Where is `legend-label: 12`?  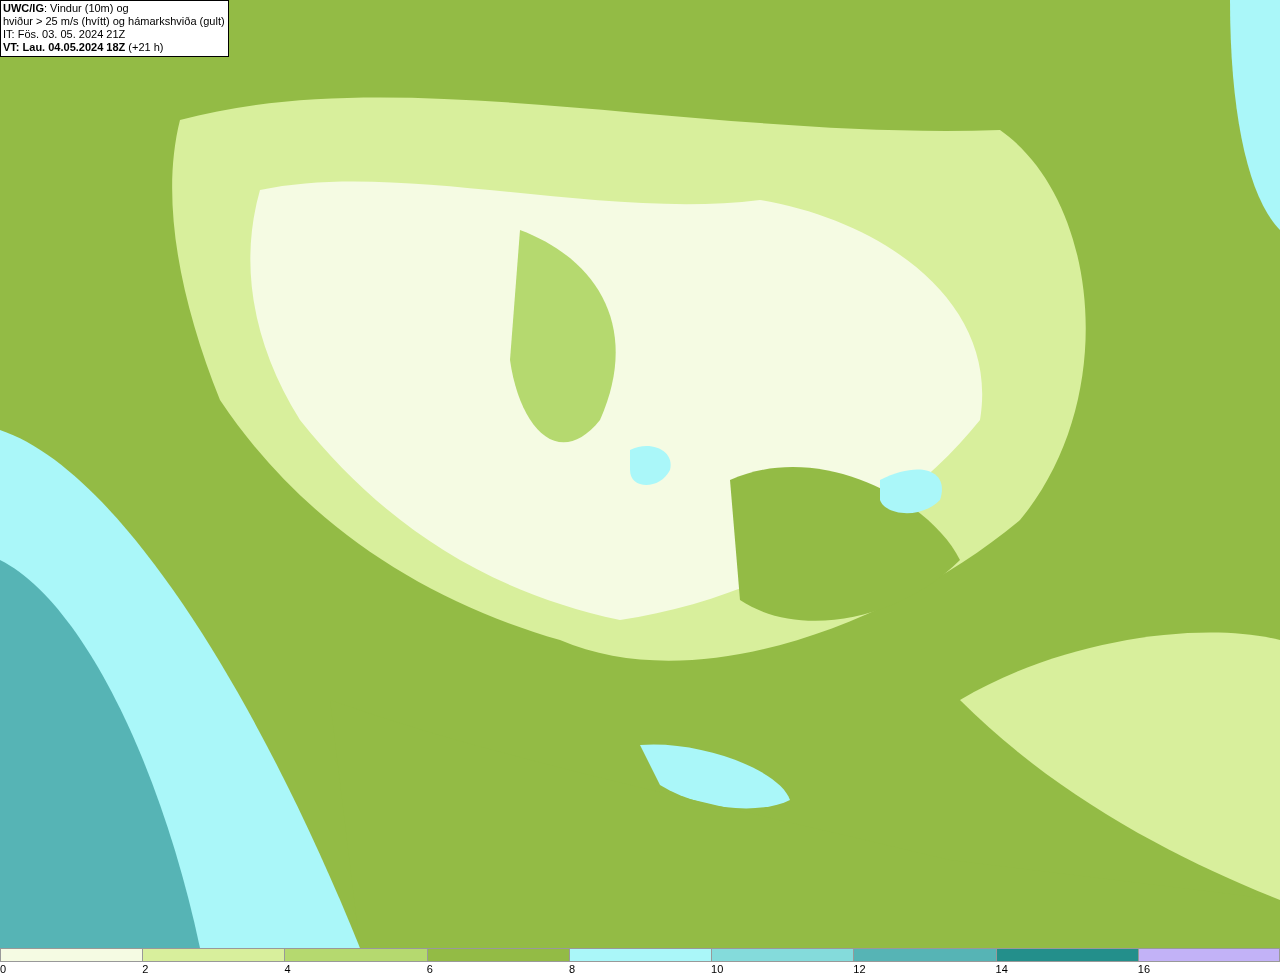
legend-label: 12 is located at coordinates (859, 969).